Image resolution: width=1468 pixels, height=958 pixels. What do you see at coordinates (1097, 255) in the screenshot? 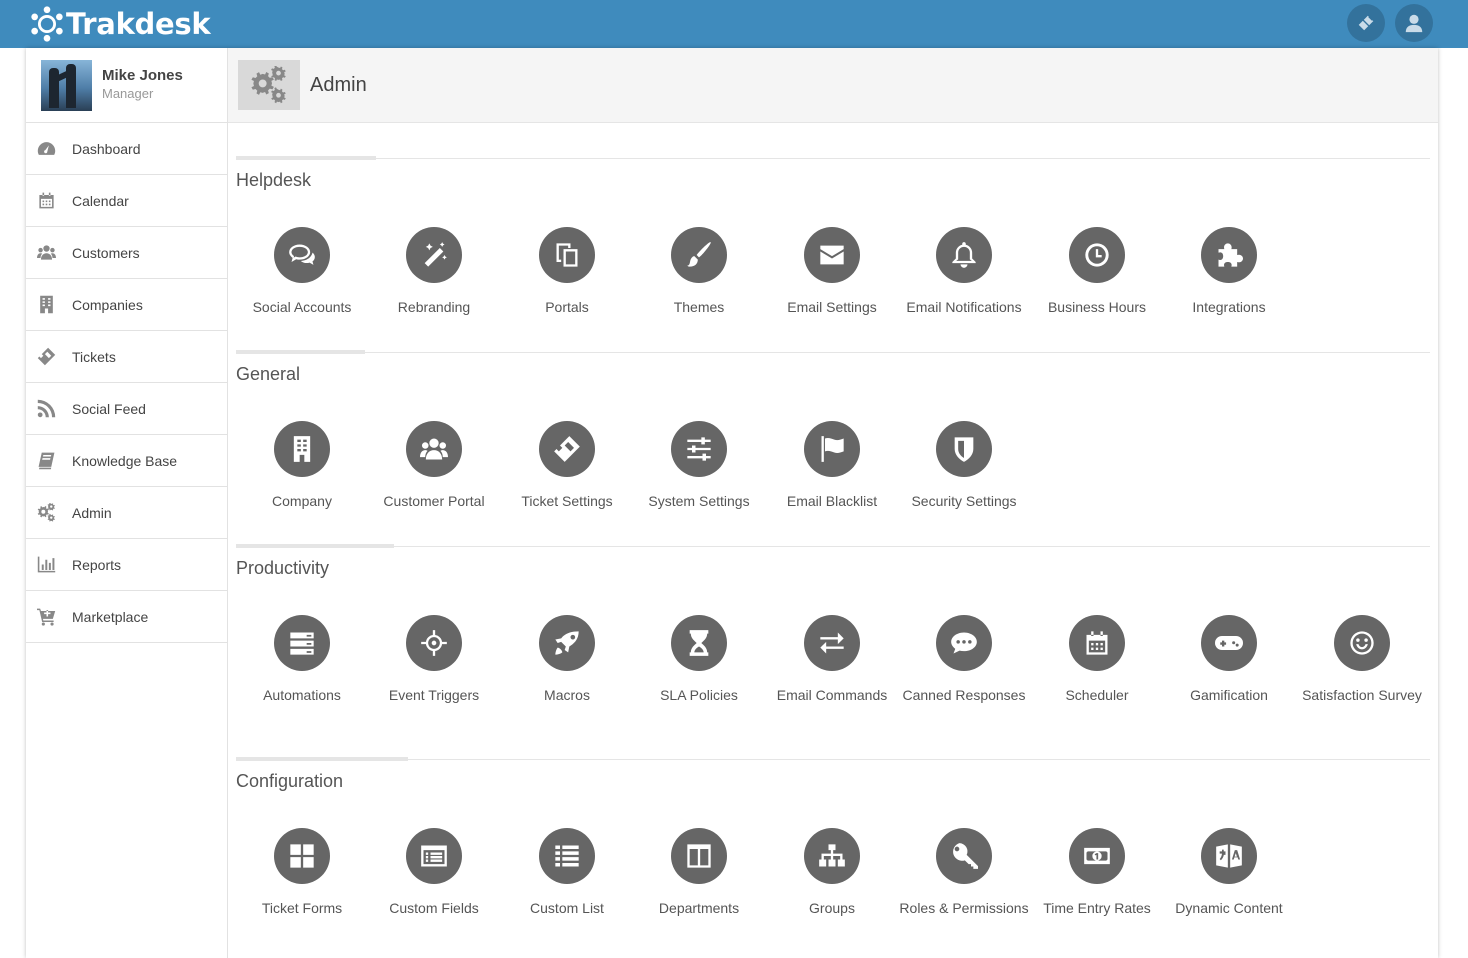
I see `clock-icon` at bounding box center [1097, 255].